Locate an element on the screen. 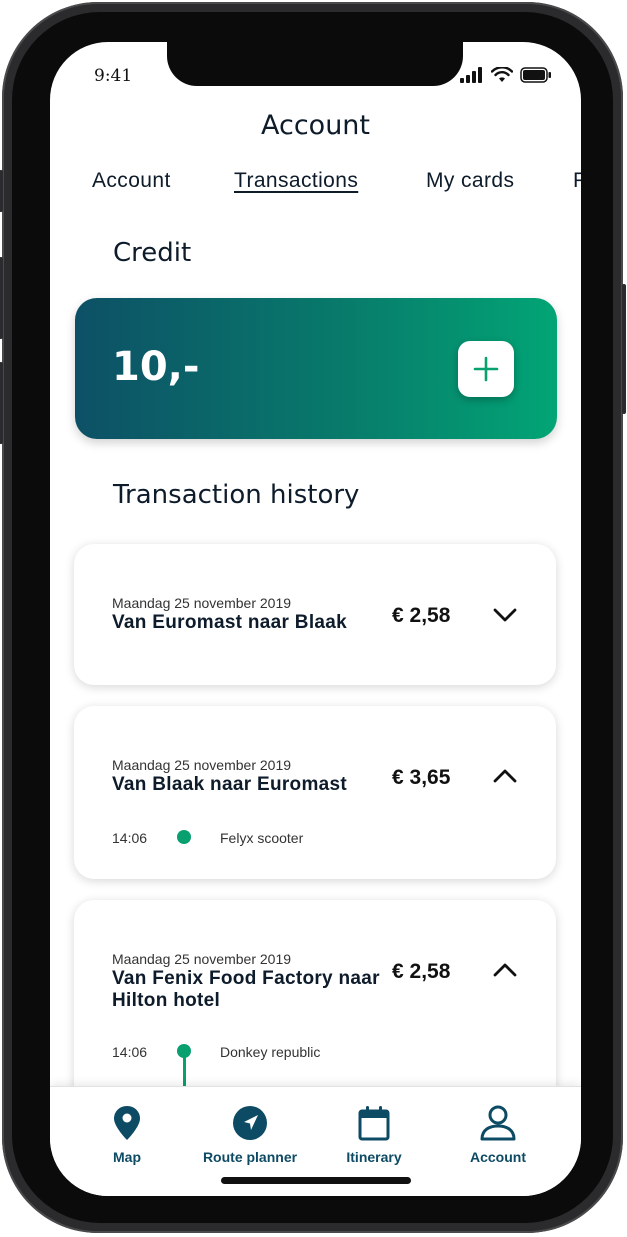 This screenshot has height=1237, width=627. transaction-route: Van Euromast naar Blaak is located at coordinates (230, 622).